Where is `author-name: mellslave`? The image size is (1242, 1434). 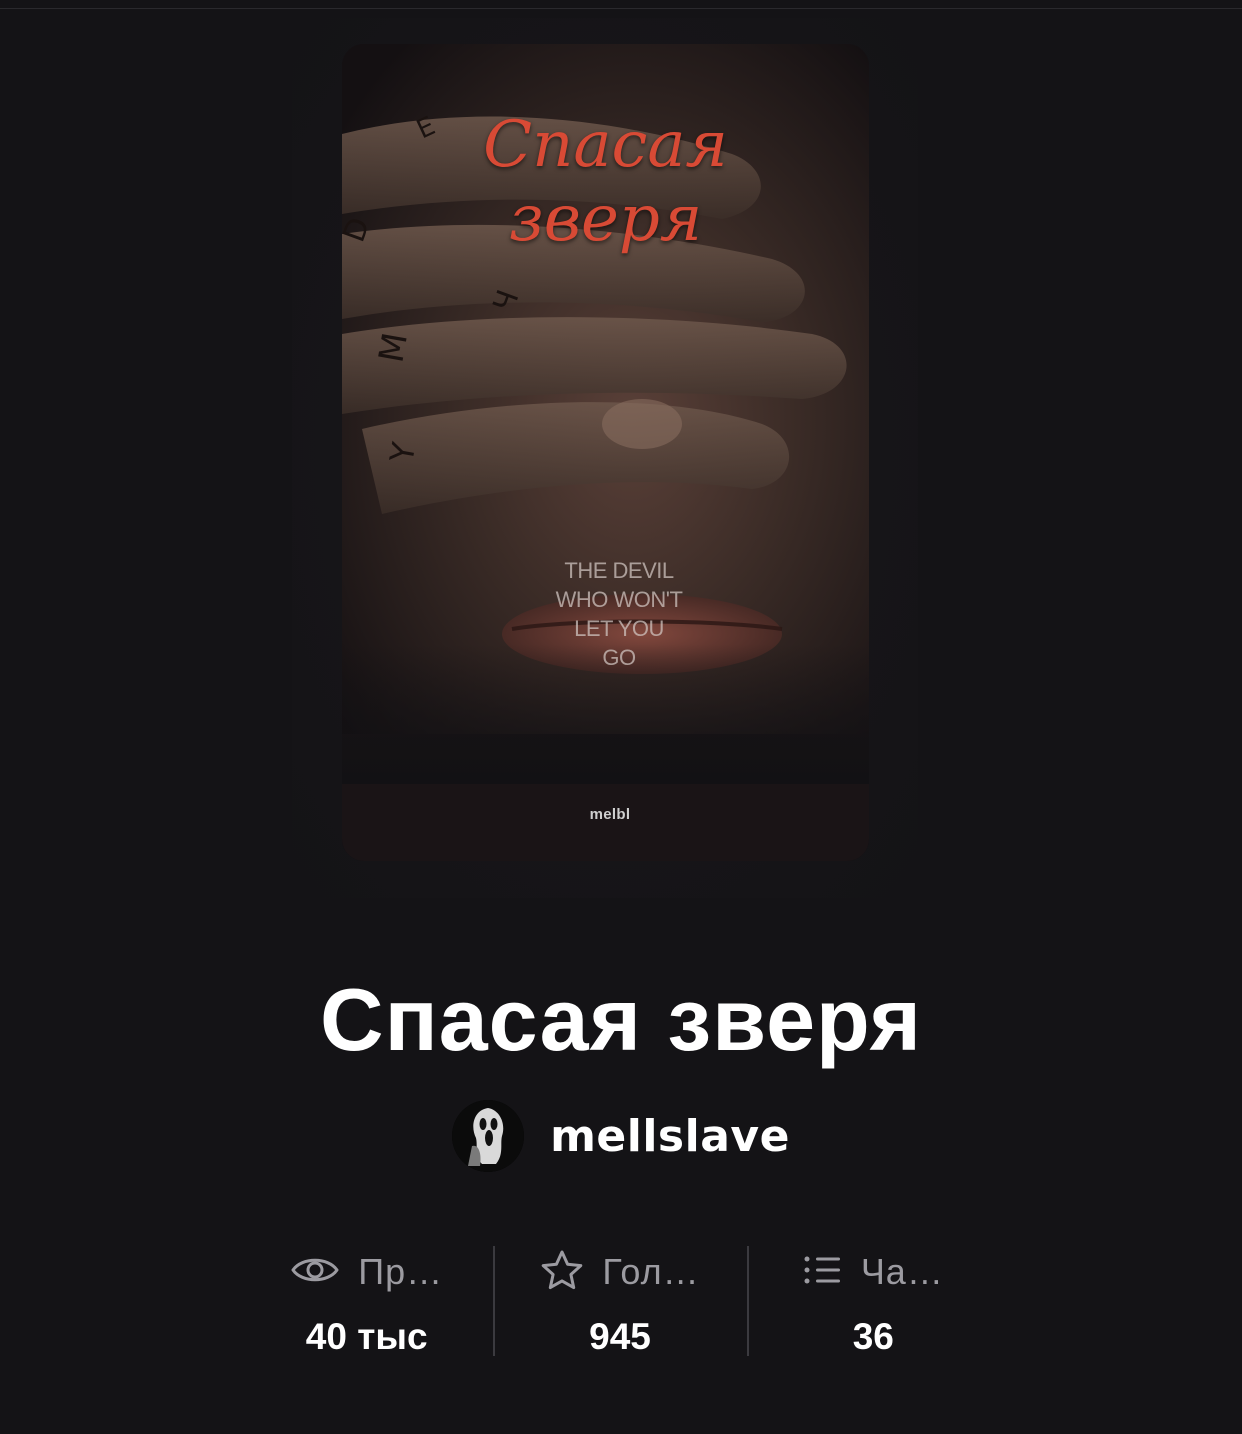
author-name: mellslave is located at coordinates (670, 1136).